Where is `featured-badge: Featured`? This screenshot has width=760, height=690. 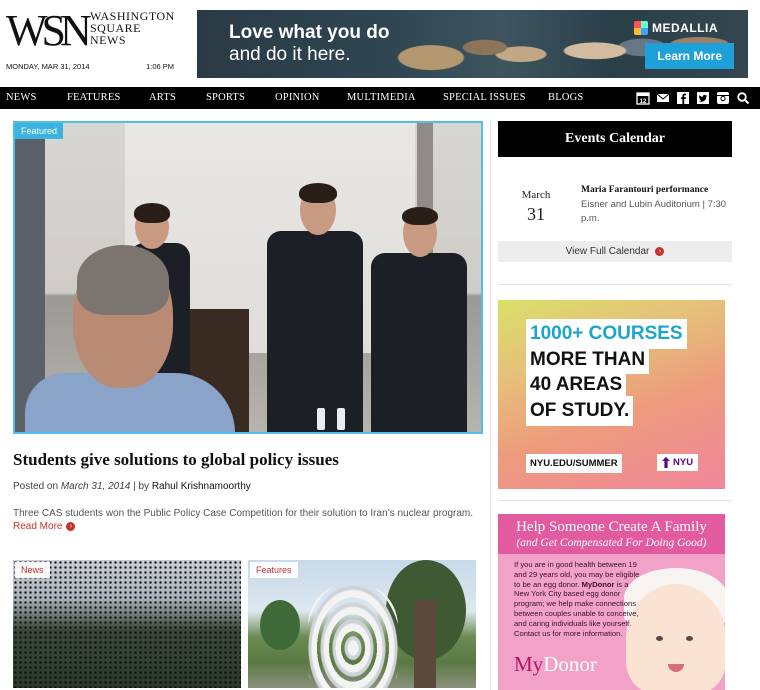 featured-badge: Featured is located at coordinates (39, 131).